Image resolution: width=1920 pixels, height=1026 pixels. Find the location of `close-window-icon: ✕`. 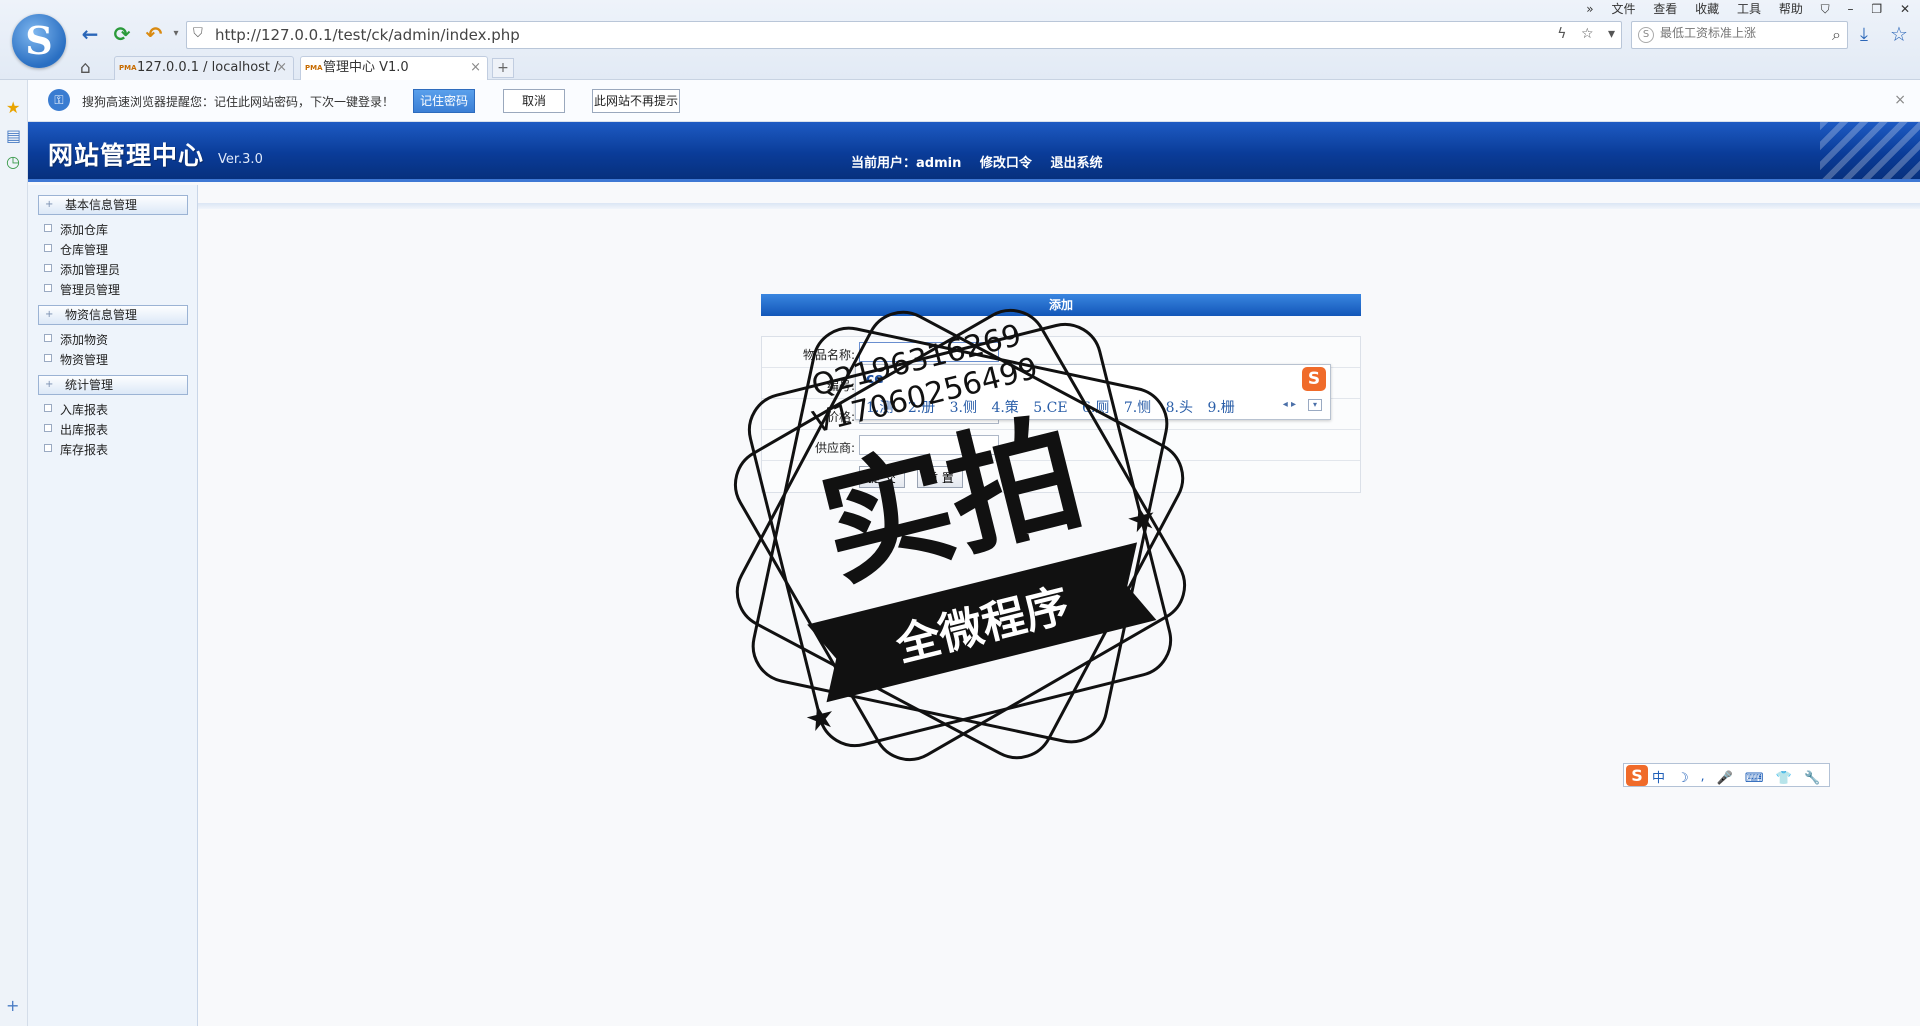

close-window-icon: ✕ is located at coordinates (1905, 9).